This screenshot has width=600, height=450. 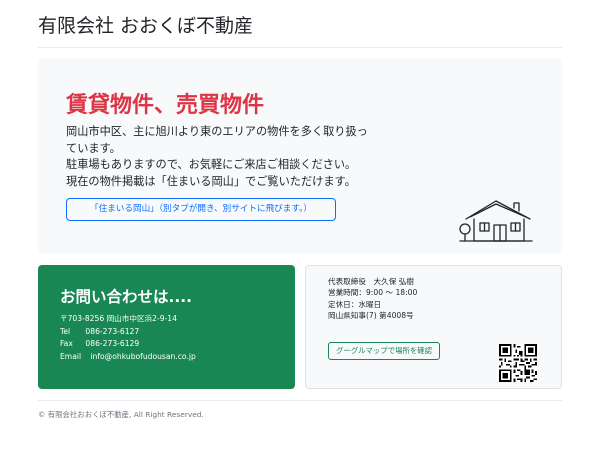 What do you see at coordinates (300, 415) in the screenshot?
I see `site-footer: © 有限会社おおくぼ不動産, All Right Reserved.` at bounding box center [300, 415].